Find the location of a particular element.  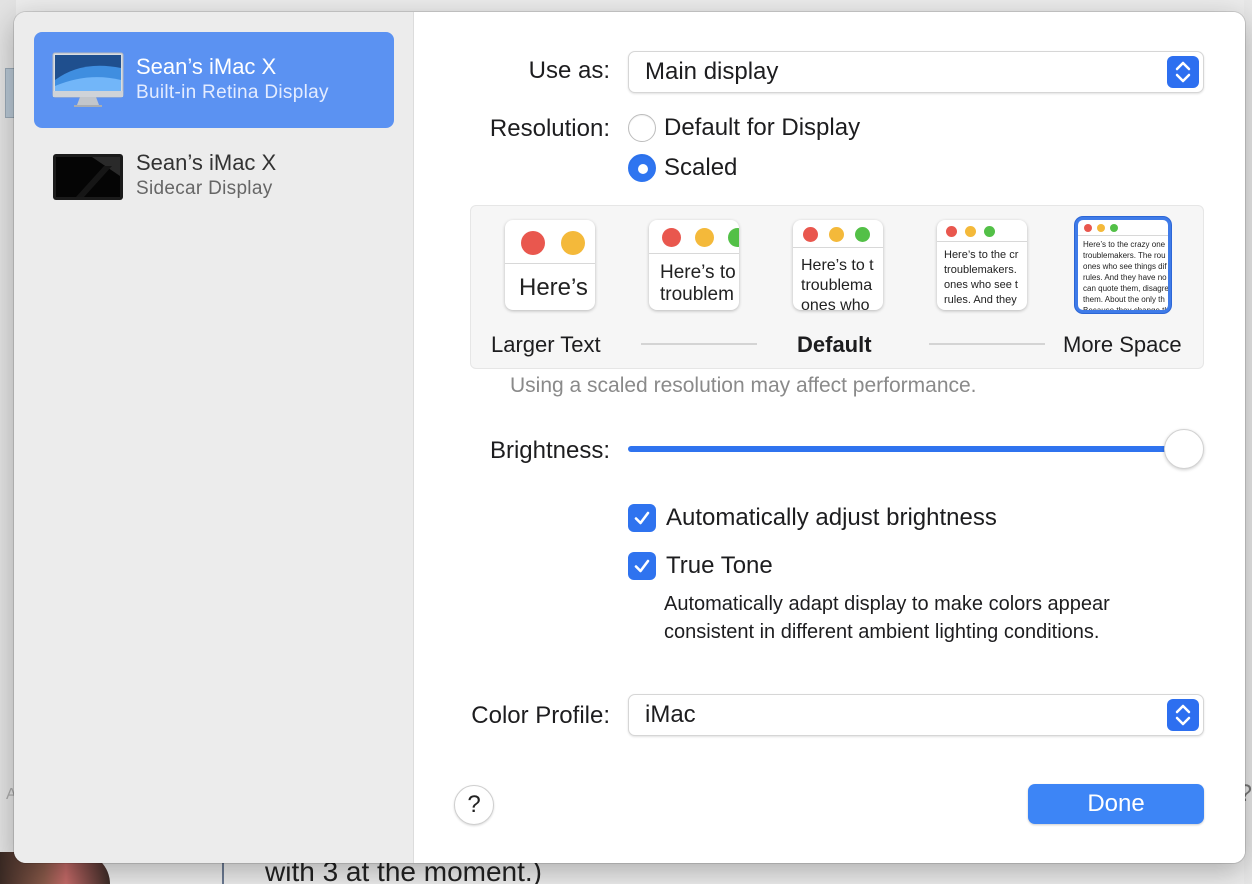

auto-brightness-option: Automatically adjust brightness is located at coordinates (812, 518).